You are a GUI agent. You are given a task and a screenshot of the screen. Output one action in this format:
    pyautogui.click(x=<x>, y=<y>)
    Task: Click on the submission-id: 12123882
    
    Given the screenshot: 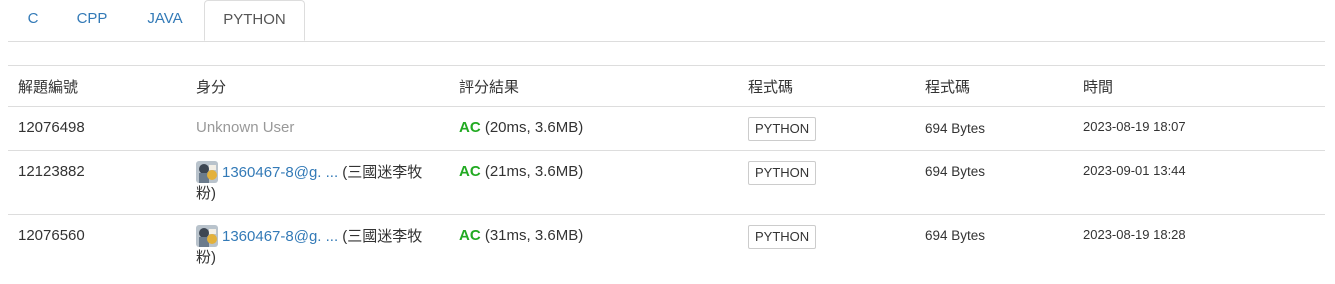 What is the action you would take?
    pyautogui.click(x=51, y=171)
    